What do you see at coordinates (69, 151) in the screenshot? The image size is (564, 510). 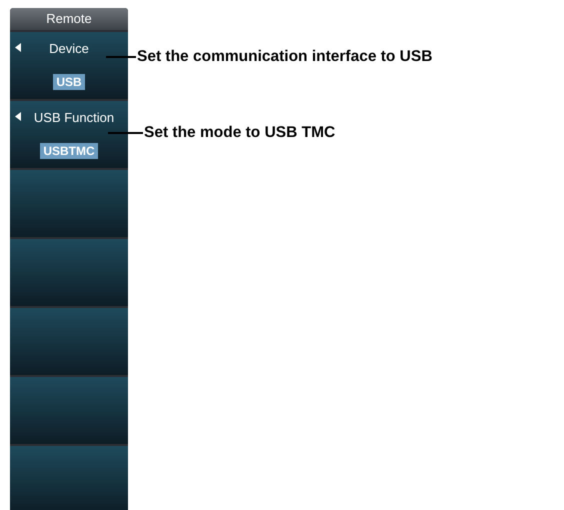 I see `setting-value: USBTMC` at bounding box center [69, 151].